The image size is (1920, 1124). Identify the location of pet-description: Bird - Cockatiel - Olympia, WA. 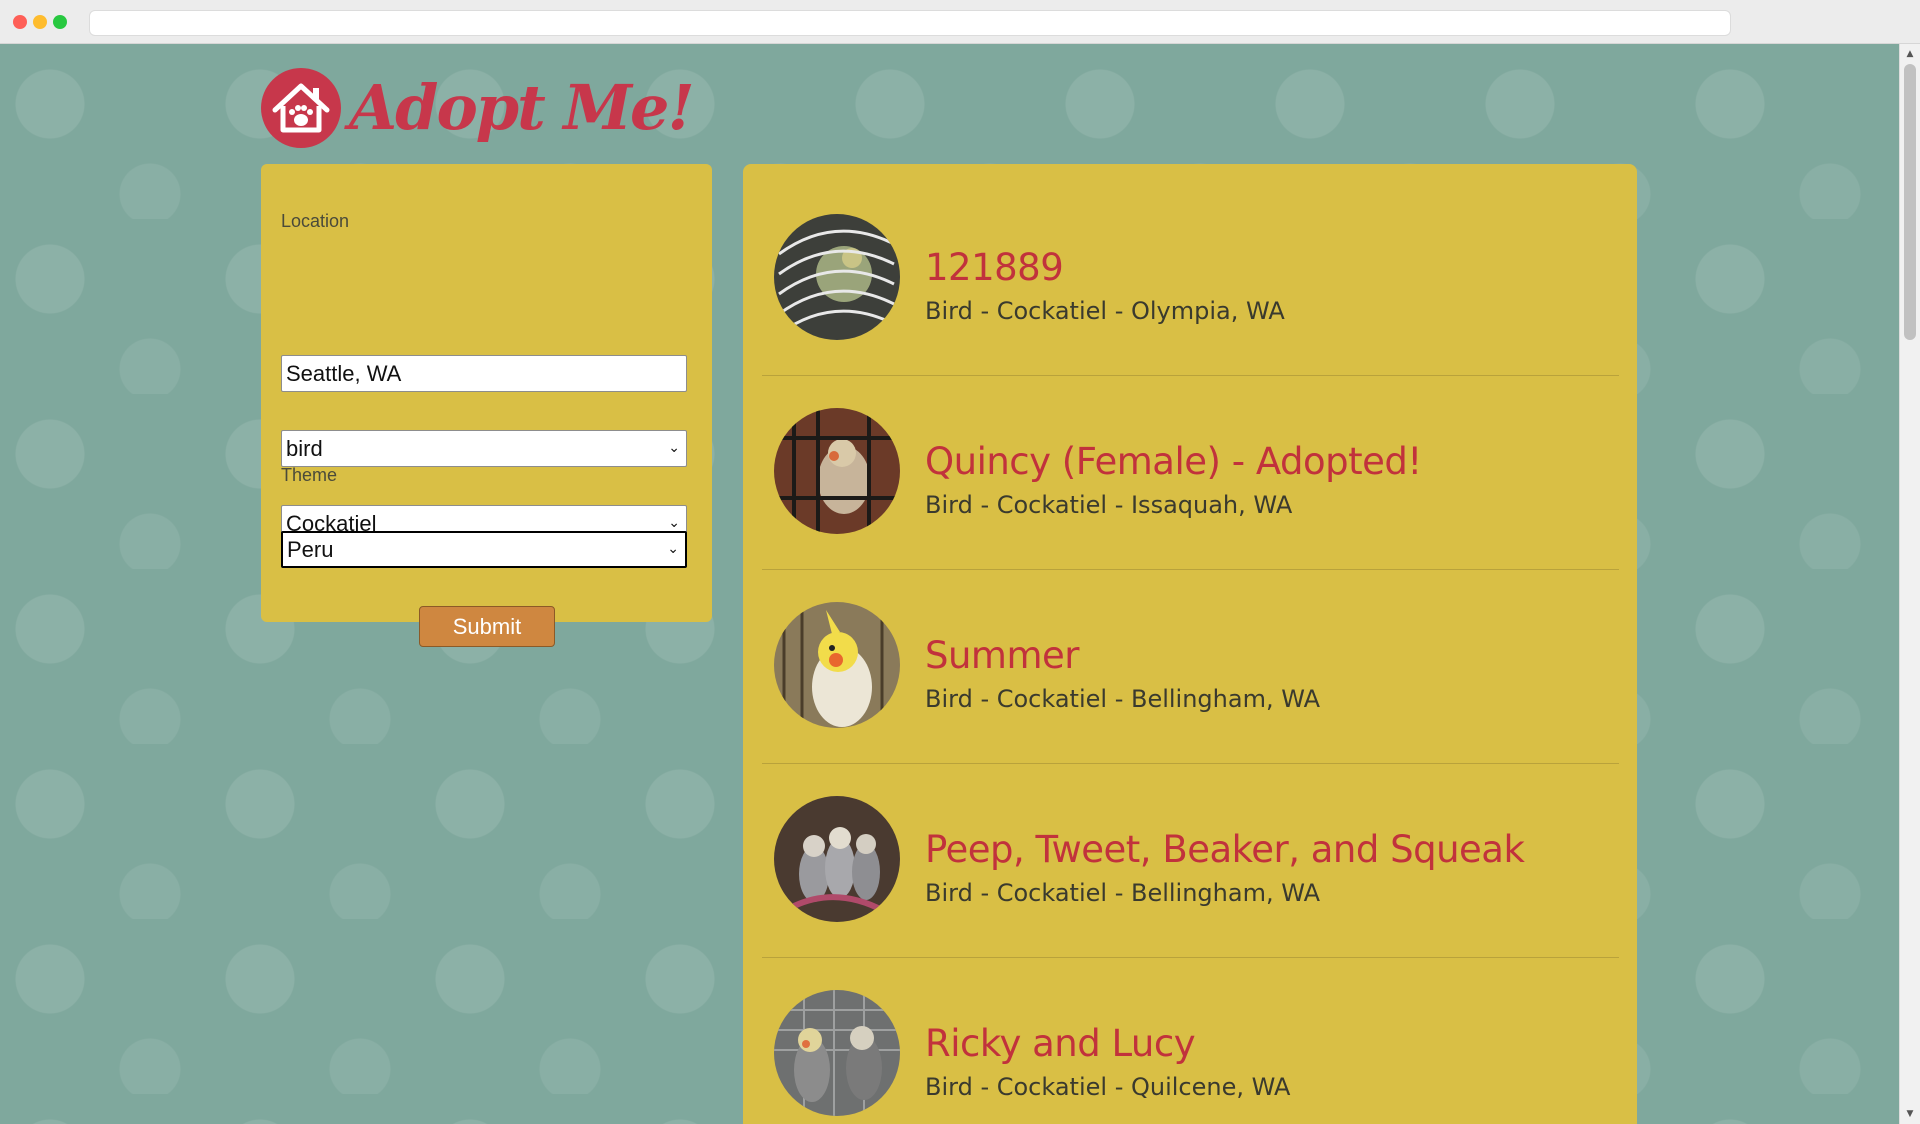
(1105, 311).